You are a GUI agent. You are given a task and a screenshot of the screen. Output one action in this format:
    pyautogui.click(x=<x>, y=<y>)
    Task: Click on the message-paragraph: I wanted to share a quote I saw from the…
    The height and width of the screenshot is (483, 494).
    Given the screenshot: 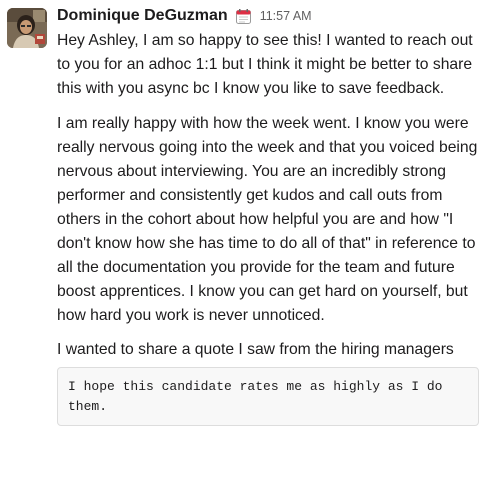 What is the action you would take?
    pyautogui.click(x=255, y=349)
    